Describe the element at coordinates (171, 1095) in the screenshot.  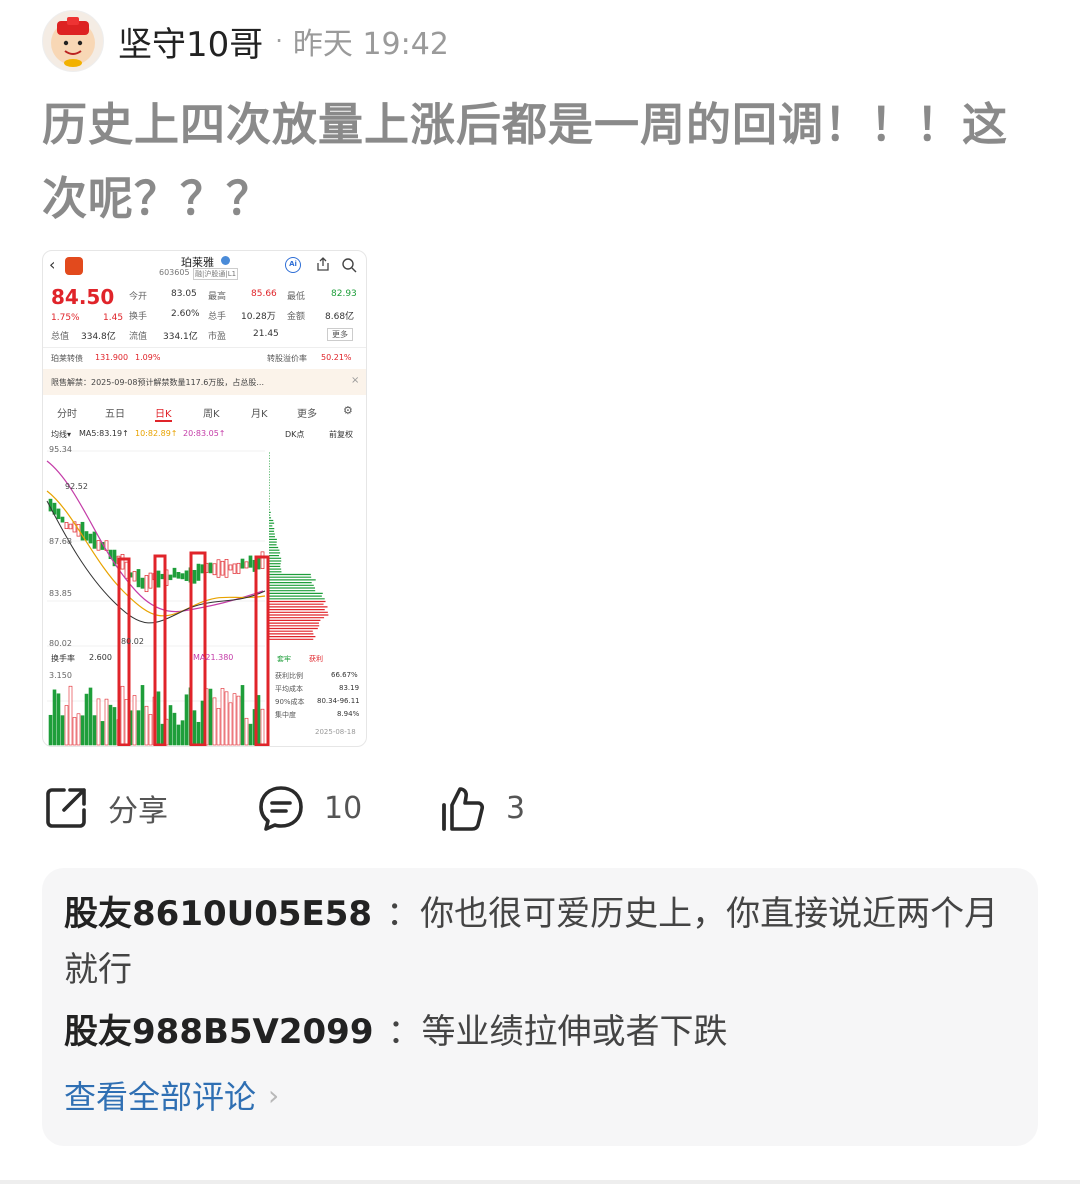
I see `view-all-comments-link: 查看全部评论 ›` at that location.